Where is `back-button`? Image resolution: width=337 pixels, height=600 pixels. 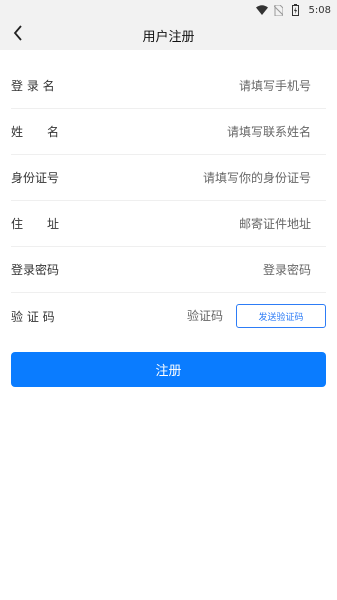 back-button is located at coordinates (18, 35).